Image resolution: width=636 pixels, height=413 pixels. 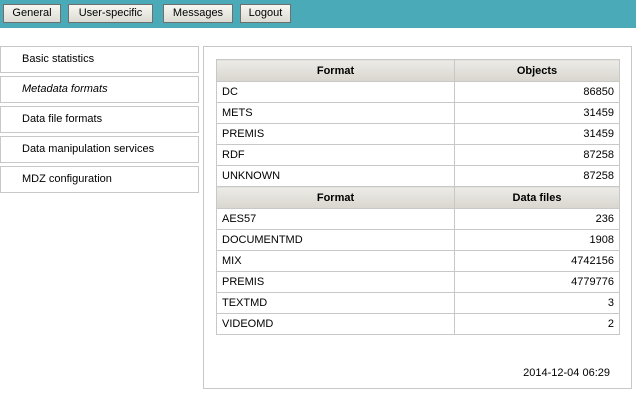 What do you see at coordinates (335, 155) in the screenshot?
I see `format-cell: RDF` at bounding box center [335, 155].